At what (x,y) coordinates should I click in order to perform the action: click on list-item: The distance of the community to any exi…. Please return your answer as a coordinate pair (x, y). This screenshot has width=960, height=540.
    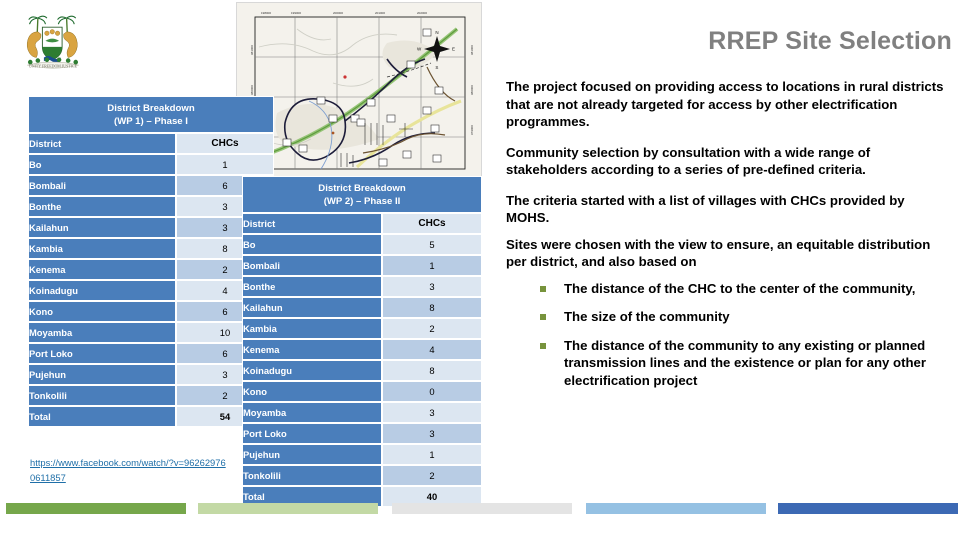
    Looking at the image, I should click on (725, 363).